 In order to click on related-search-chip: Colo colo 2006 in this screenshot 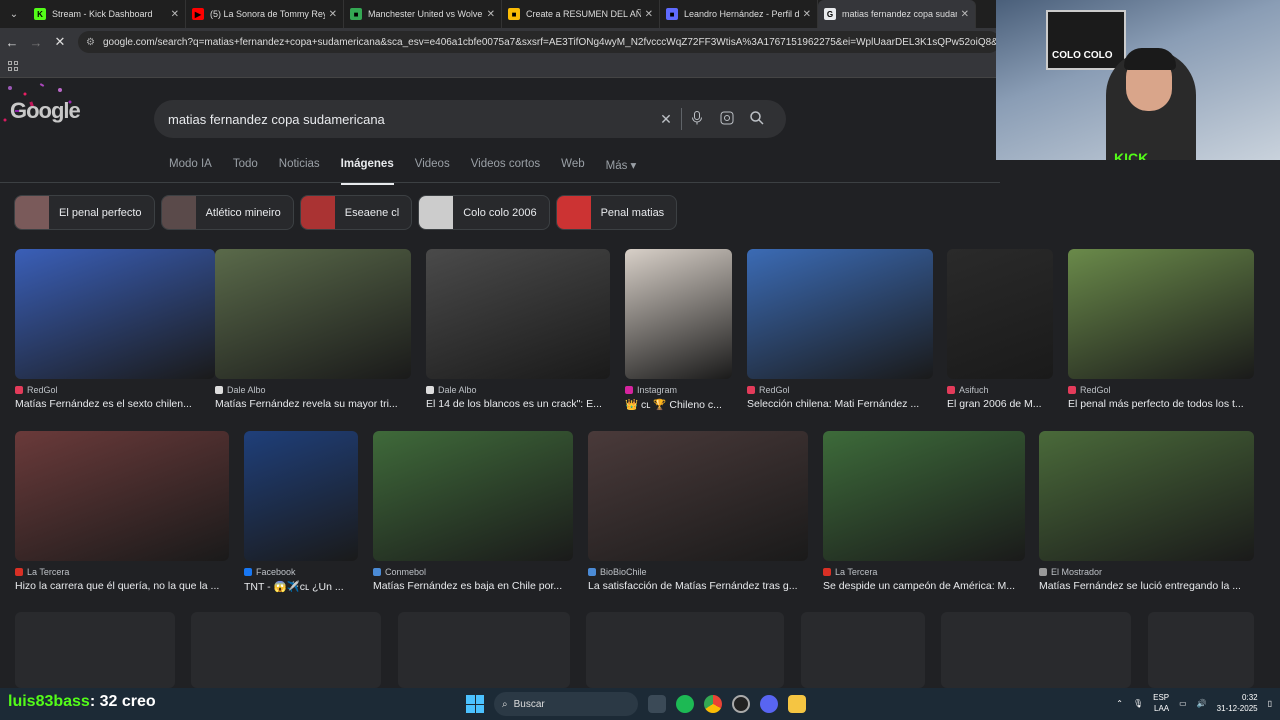, I will do `click(484, 212)`.